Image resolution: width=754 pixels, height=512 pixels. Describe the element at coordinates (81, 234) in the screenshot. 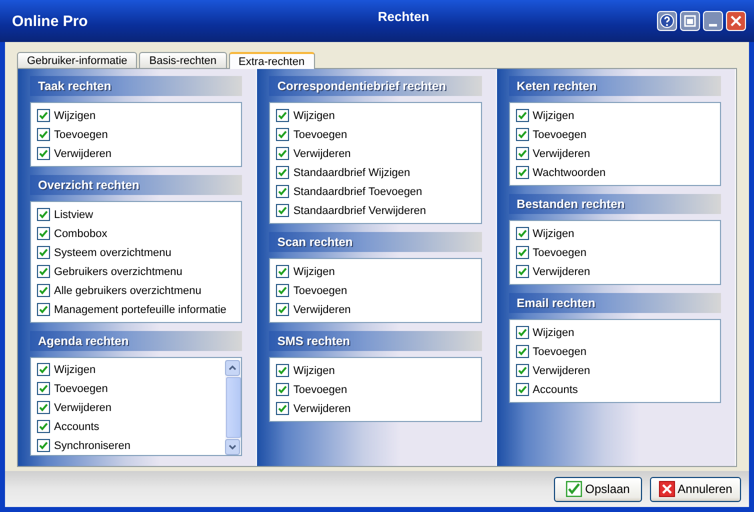

I see `checkbox-label: Combobox` at that location.